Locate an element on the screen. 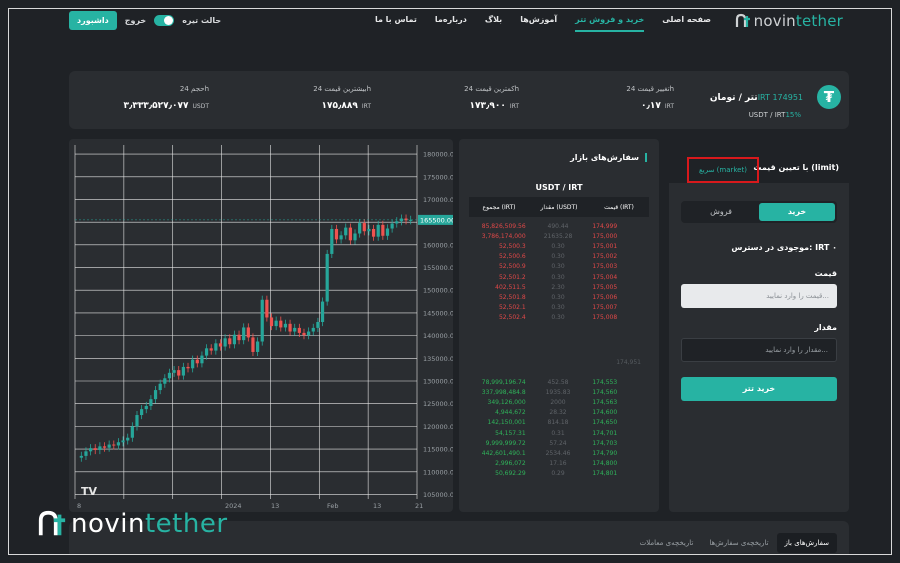  order-total: 52,502.1 is located at coordinates (512, 308).